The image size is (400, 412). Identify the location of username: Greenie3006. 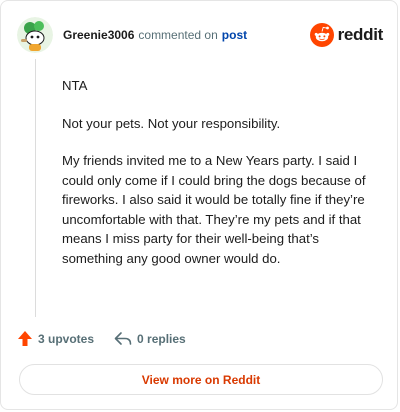
(98, 35).